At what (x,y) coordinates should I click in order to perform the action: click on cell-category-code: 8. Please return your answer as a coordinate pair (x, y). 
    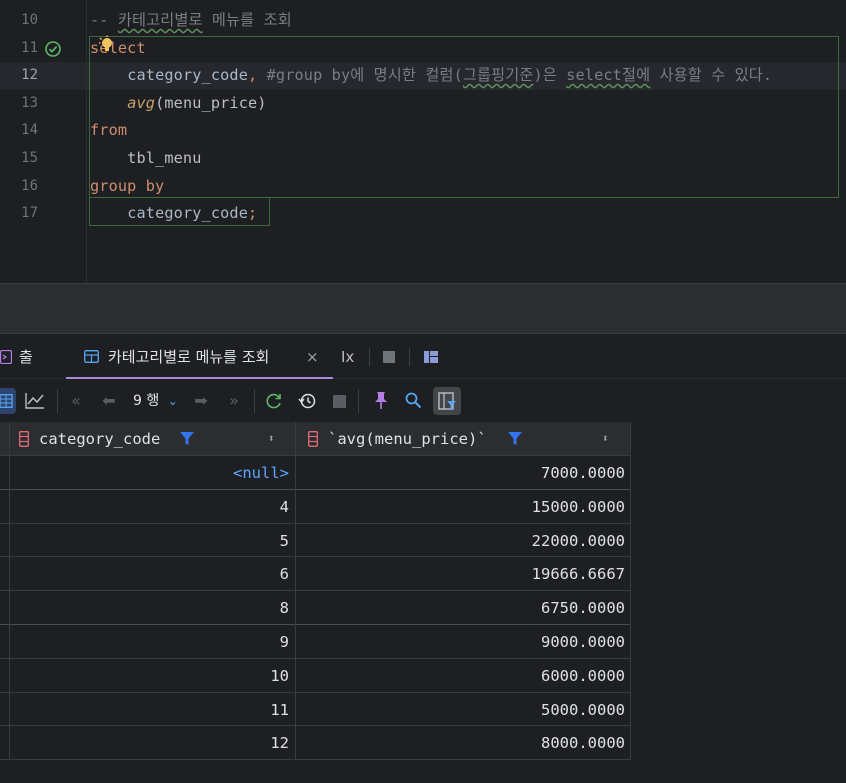
    Looking at the image, I should click on (148, 608).